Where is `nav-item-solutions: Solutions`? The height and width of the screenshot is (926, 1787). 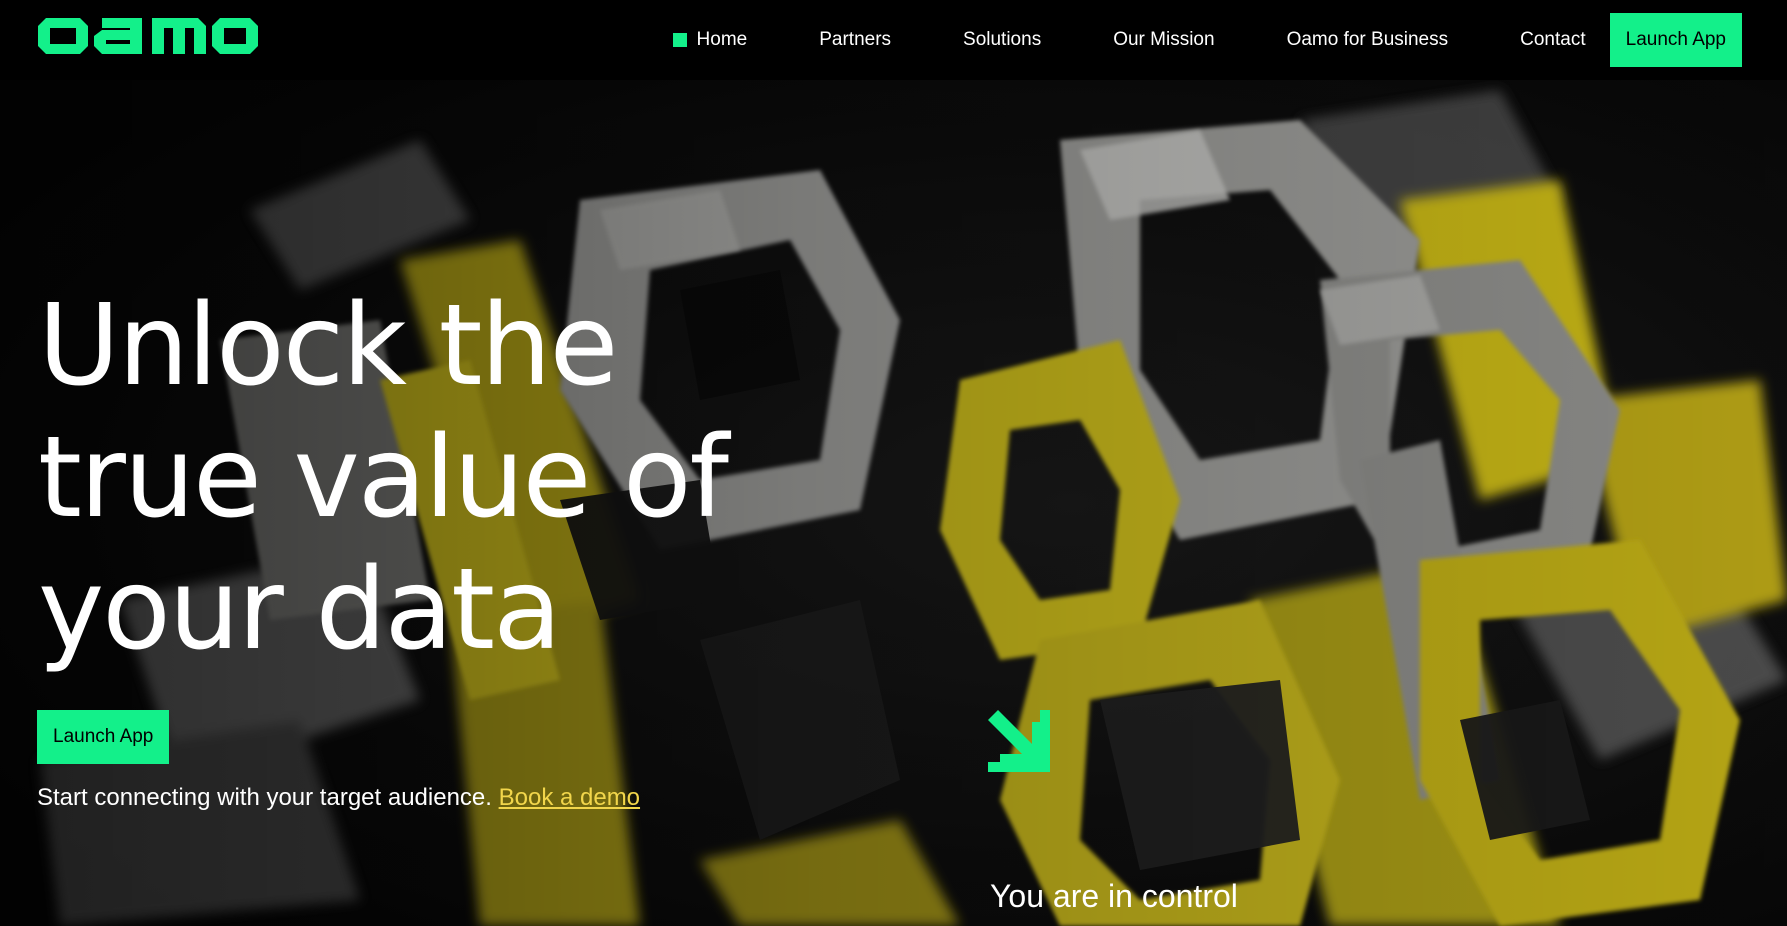
nav-item-solutions: Solutions is located at coordinates (1002, 40).